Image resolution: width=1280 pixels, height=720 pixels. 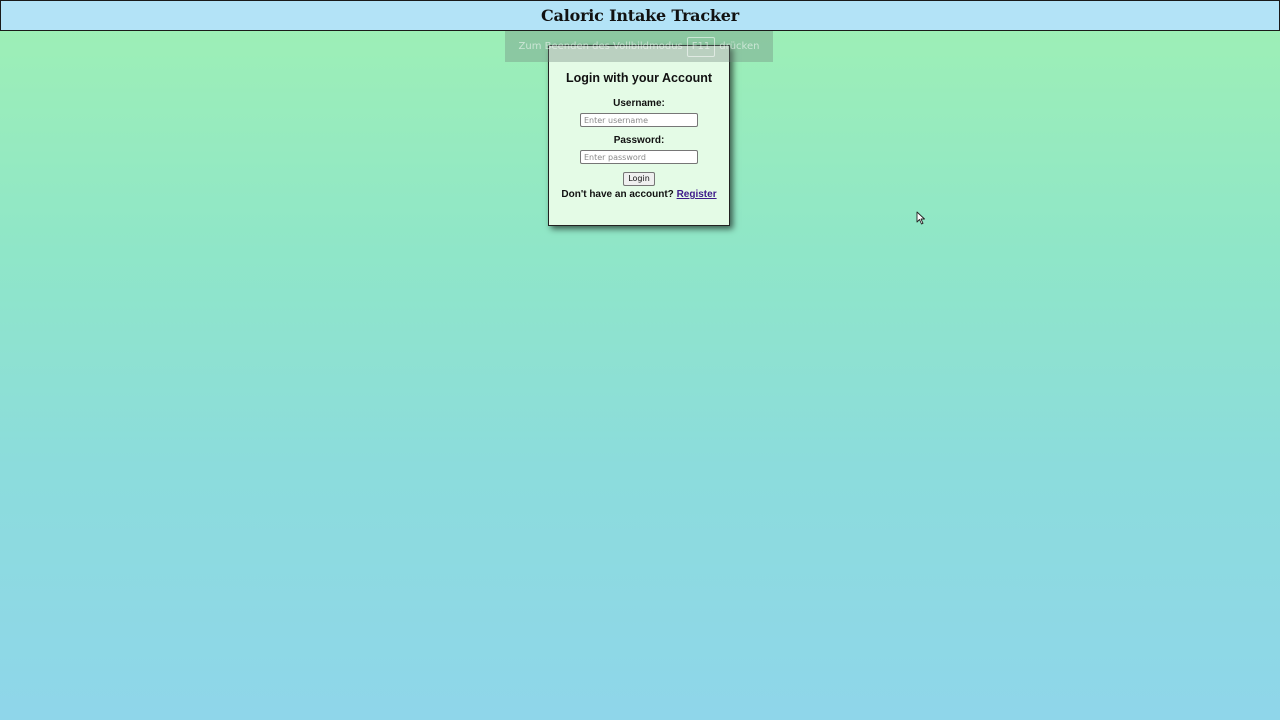 I want to click on register-link: Register, so click(x=697, y=194).